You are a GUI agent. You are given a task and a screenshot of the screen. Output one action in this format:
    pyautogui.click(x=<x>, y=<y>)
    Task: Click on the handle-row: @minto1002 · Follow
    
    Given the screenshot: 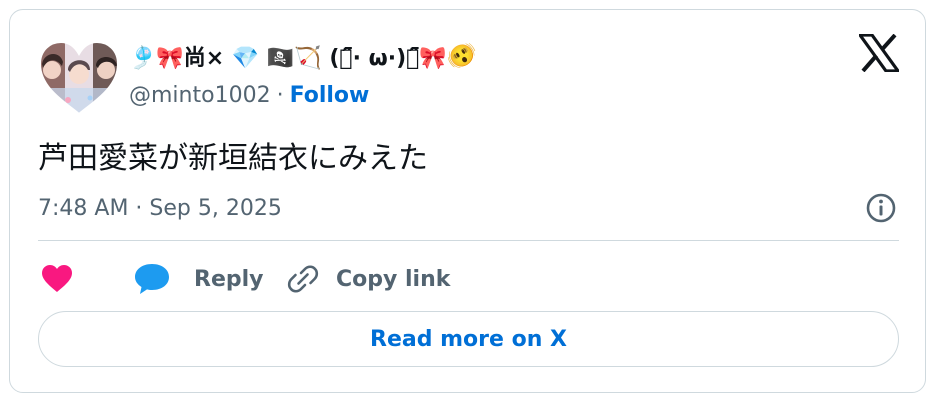 What is the action you would take?
    pyautogui.click(x=249, y=95)
    